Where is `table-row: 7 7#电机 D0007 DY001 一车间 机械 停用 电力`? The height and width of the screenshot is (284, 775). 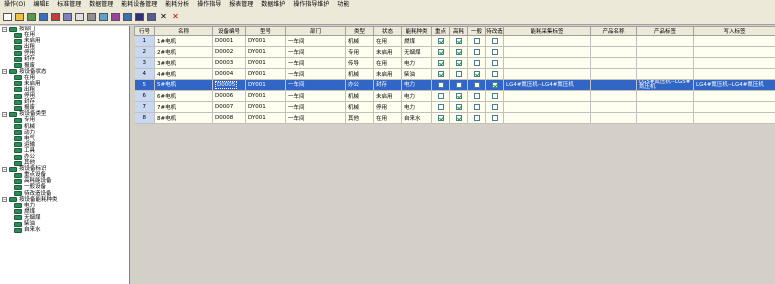 table-row: 7 7#电机 D0007 DY001 一车间 机械 停用 电力 is located at coordinates (454, 107).